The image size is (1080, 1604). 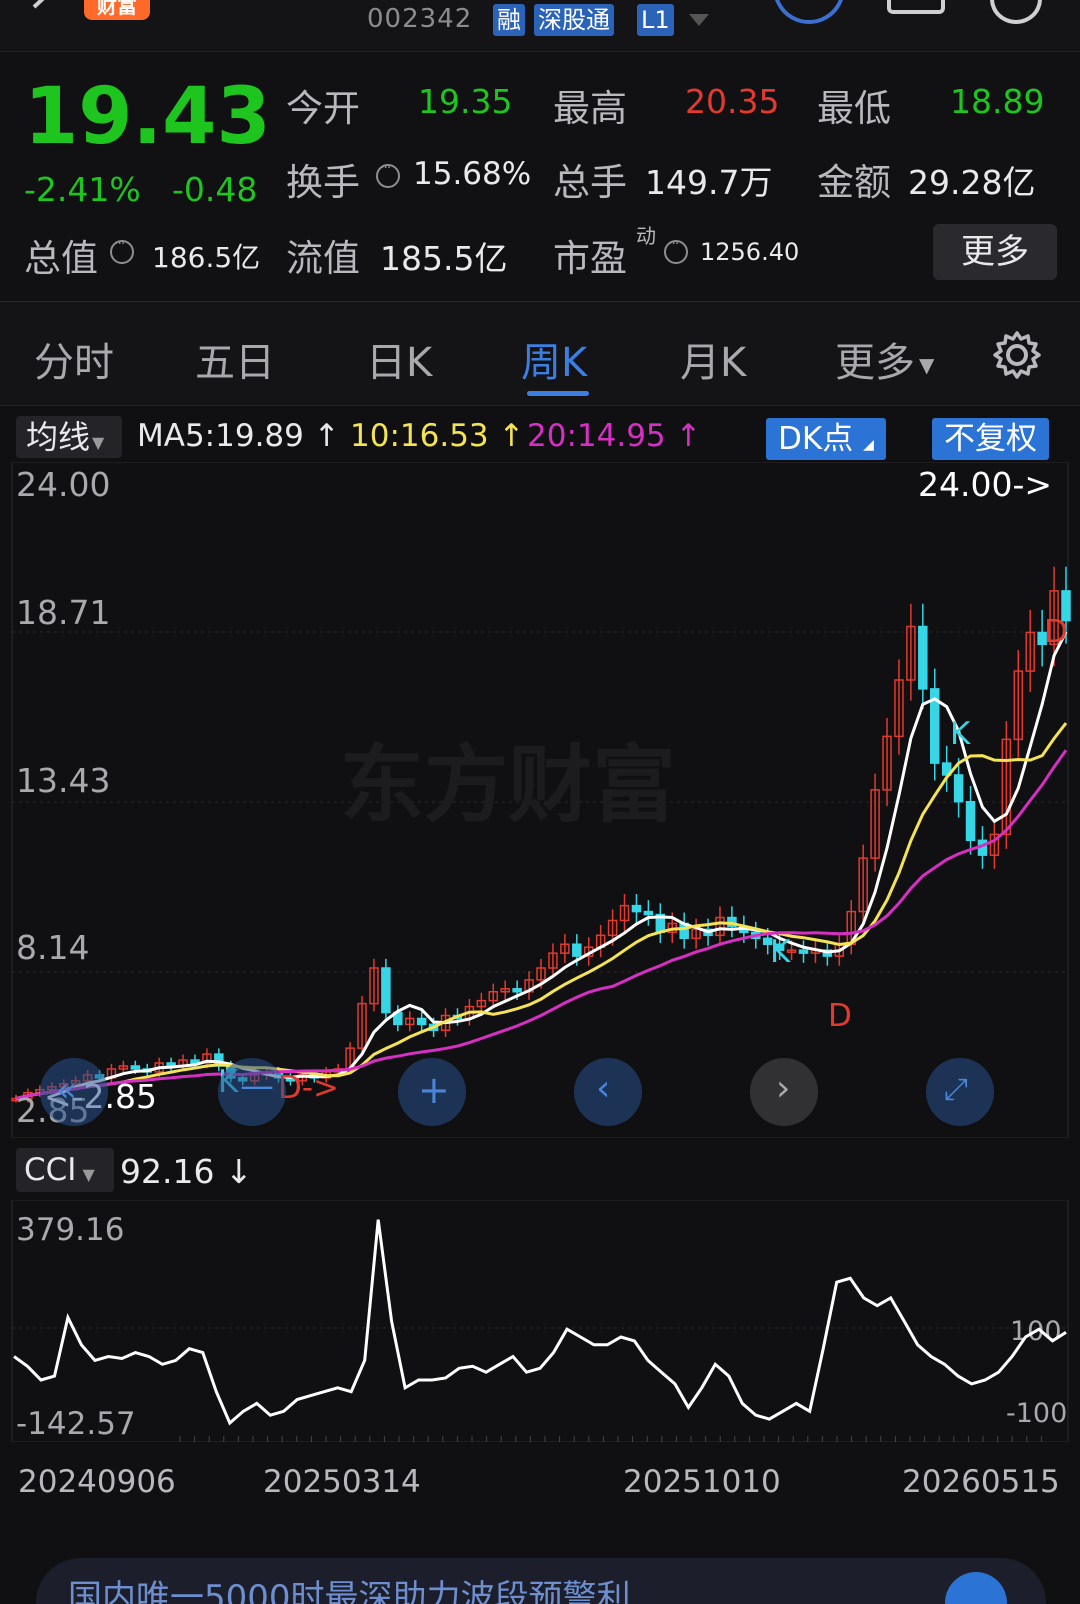 I want to click on market-cap-label: 总值, so click(x=61, y=258).